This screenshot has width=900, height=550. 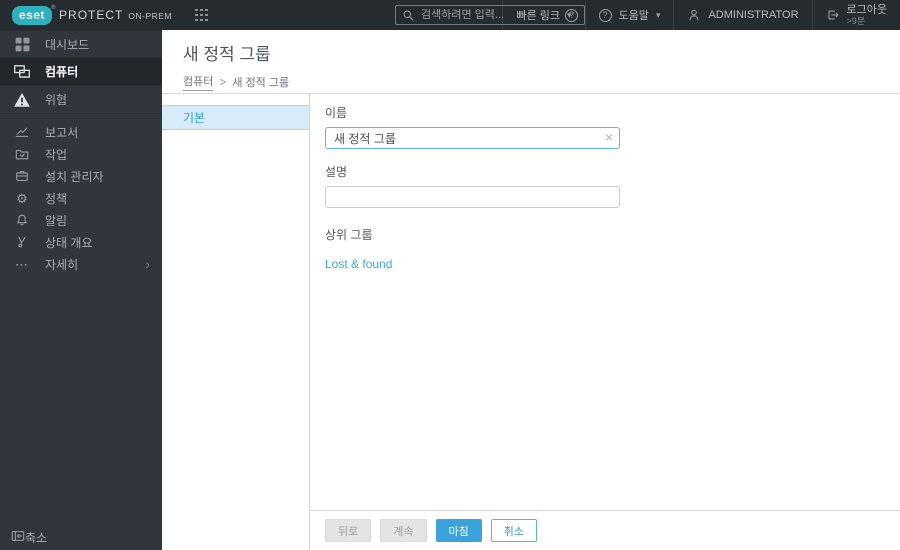 What do you see at coordinates (62, 264) in the screenshot?
I see `sidebar-item-label: 자세히` at bounding box center [62, 264].